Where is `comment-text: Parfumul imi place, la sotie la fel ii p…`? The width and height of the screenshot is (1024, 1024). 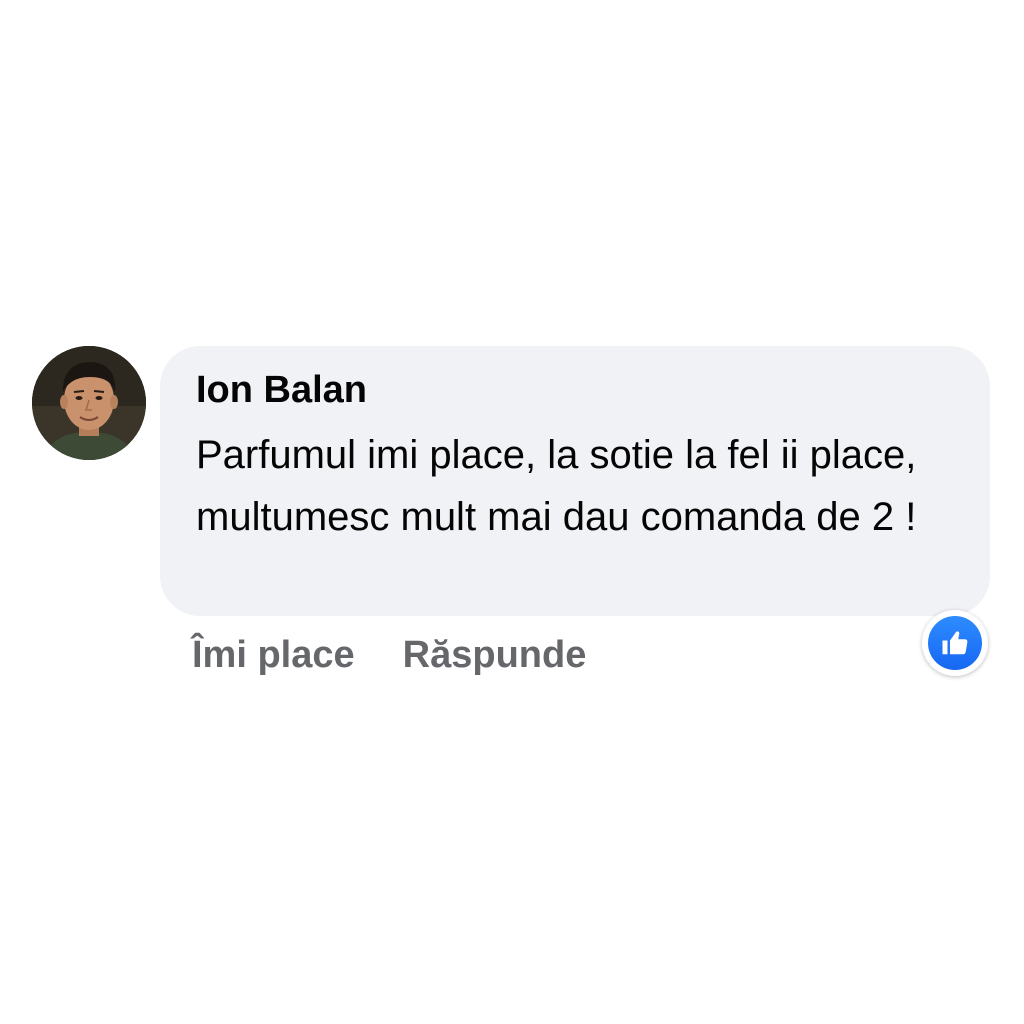
comment-text: Parfumul imi place, la sotie la fel ii p… is located at coordinates (556, 486).